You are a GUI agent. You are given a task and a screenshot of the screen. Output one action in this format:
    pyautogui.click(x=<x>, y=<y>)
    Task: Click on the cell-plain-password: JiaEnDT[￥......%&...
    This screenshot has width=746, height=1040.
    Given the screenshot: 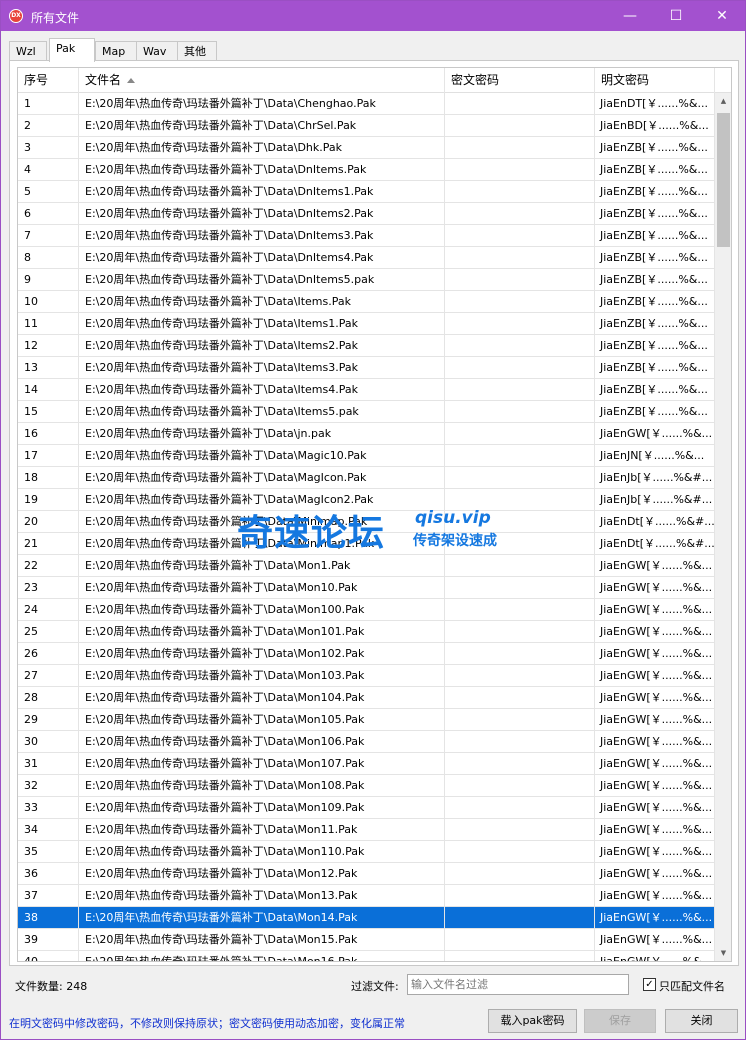 What is the action you would take?
    pyautogui.click(x=655, y=103)
    